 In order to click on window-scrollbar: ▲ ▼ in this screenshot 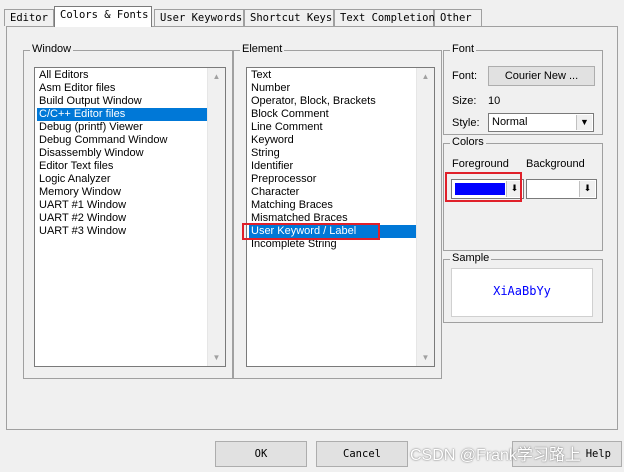, I will do `click(216, 217)`.